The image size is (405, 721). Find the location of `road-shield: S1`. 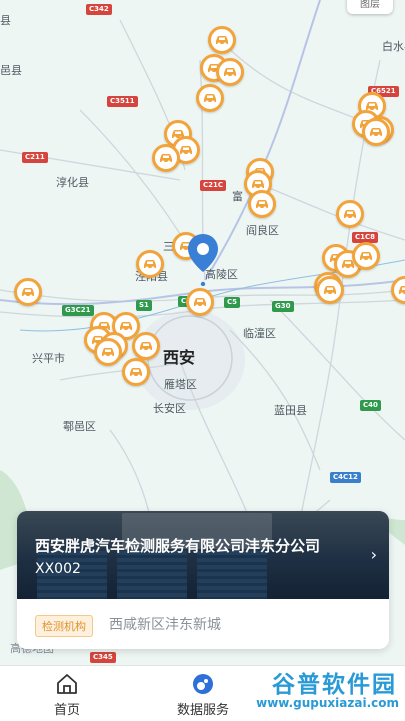

road-shield: S1 is located at coordinates (144, 305).